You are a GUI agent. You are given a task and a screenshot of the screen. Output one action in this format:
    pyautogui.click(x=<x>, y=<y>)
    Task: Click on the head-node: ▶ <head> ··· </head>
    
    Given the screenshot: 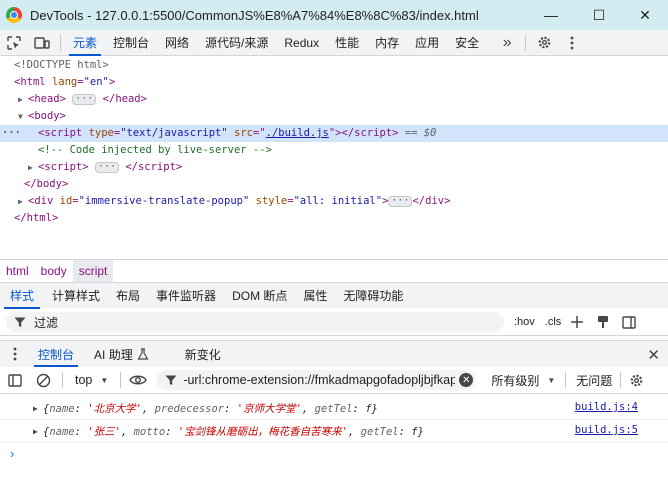 What is the action you would take?
    pyautogui.click(x=334, y=99)
    